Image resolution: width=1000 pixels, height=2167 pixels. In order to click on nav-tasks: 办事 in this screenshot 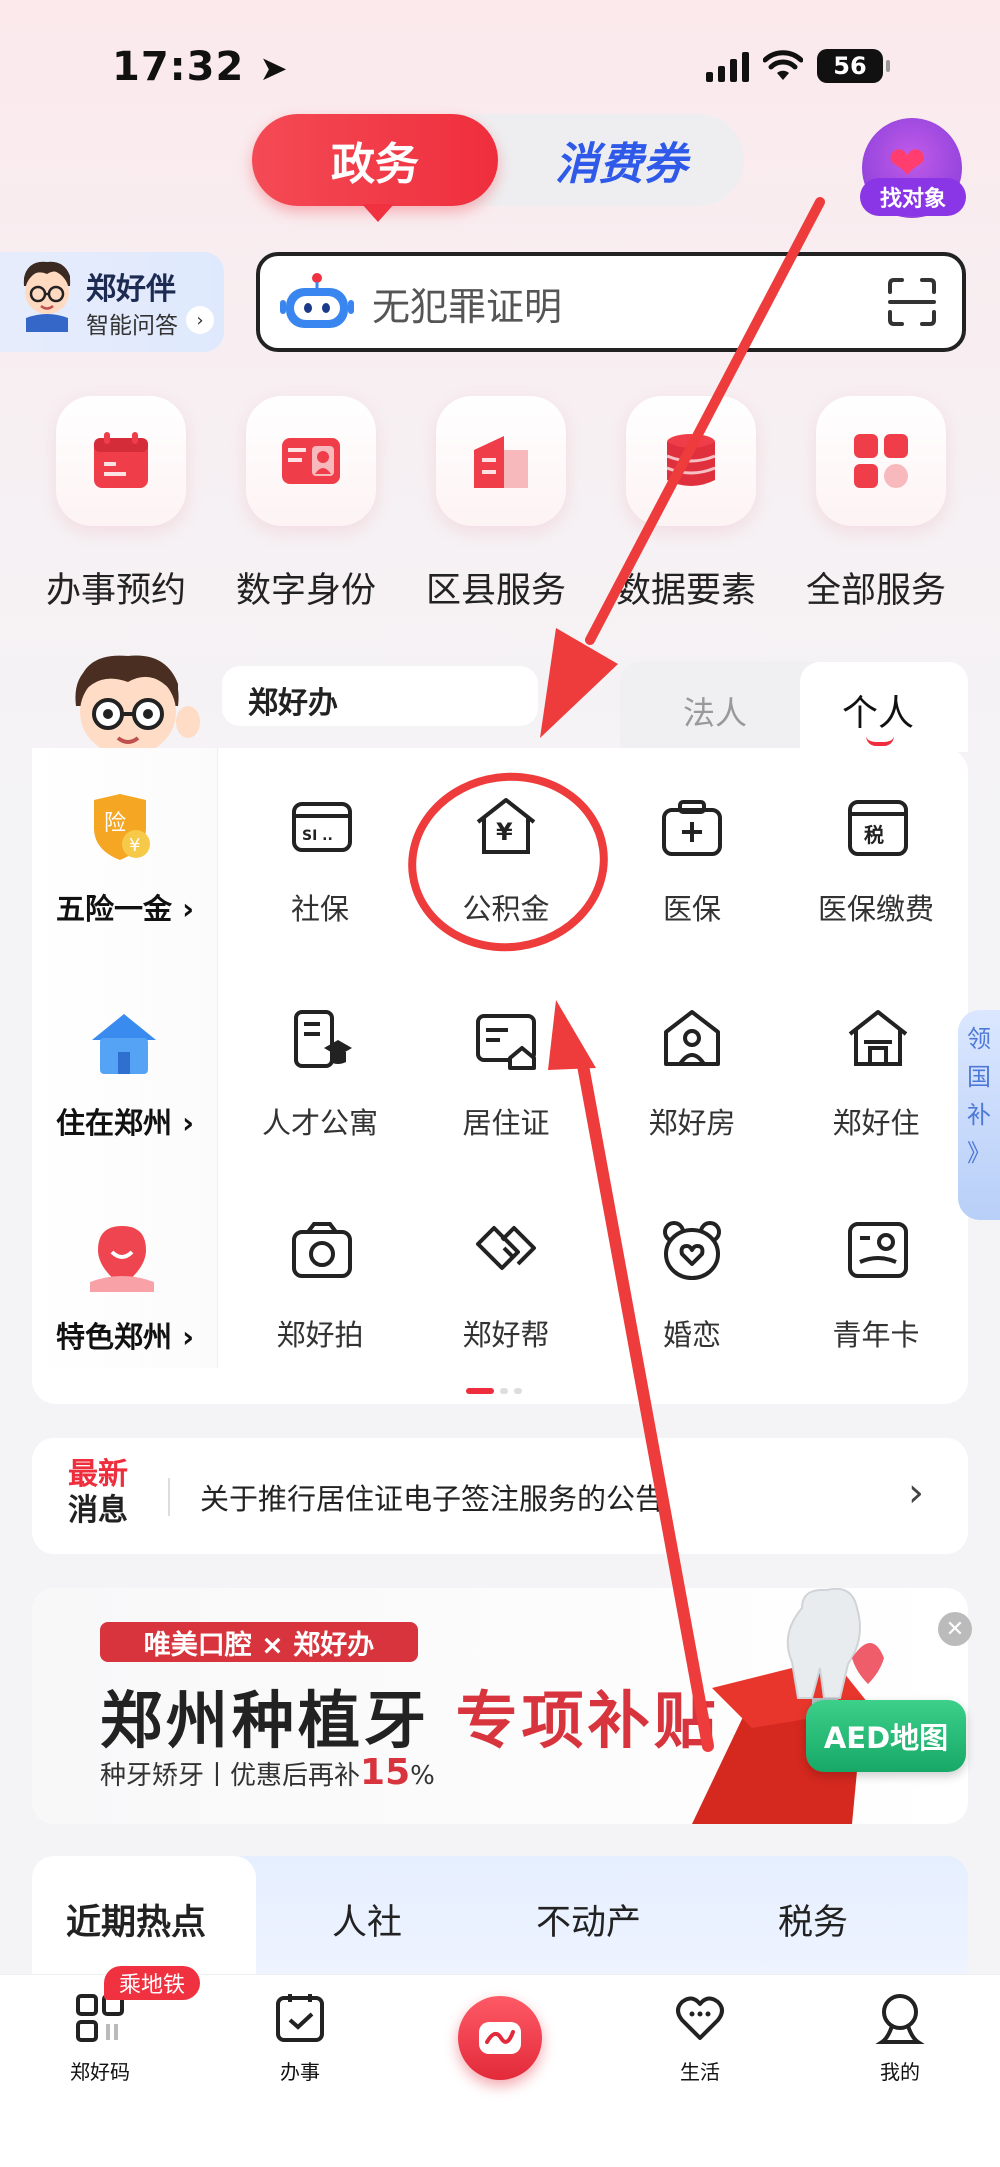, I will do `click(300, 2037)`.